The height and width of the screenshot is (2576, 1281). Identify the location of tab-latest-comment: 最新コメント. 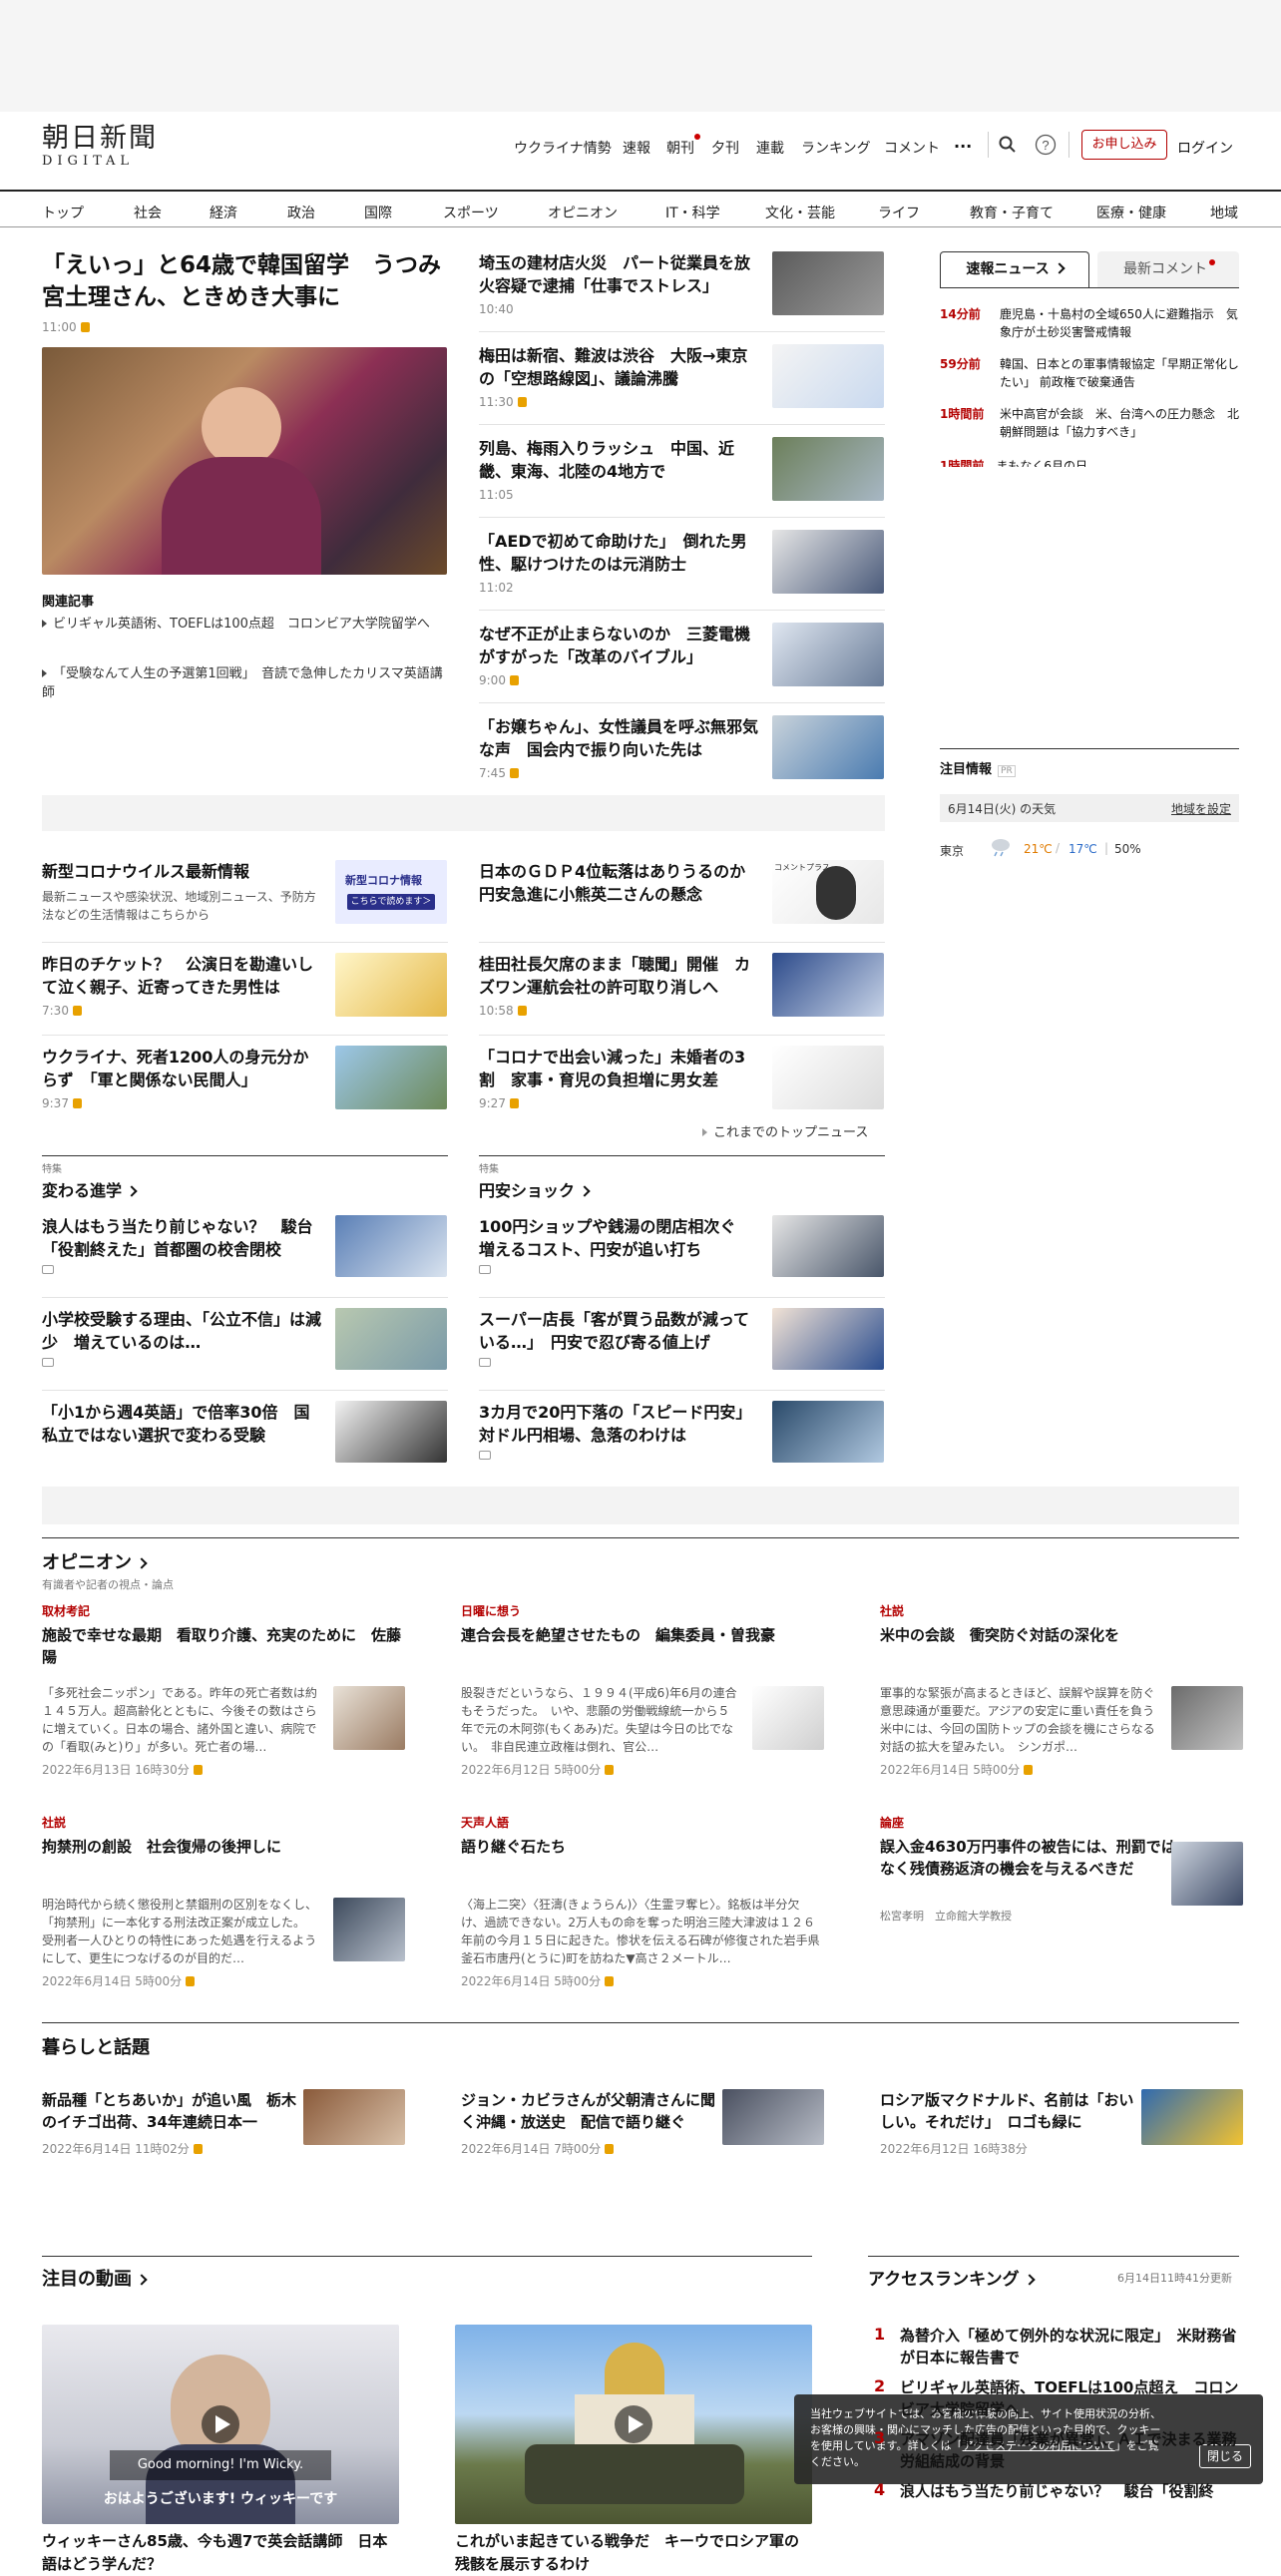
(1168, 269).